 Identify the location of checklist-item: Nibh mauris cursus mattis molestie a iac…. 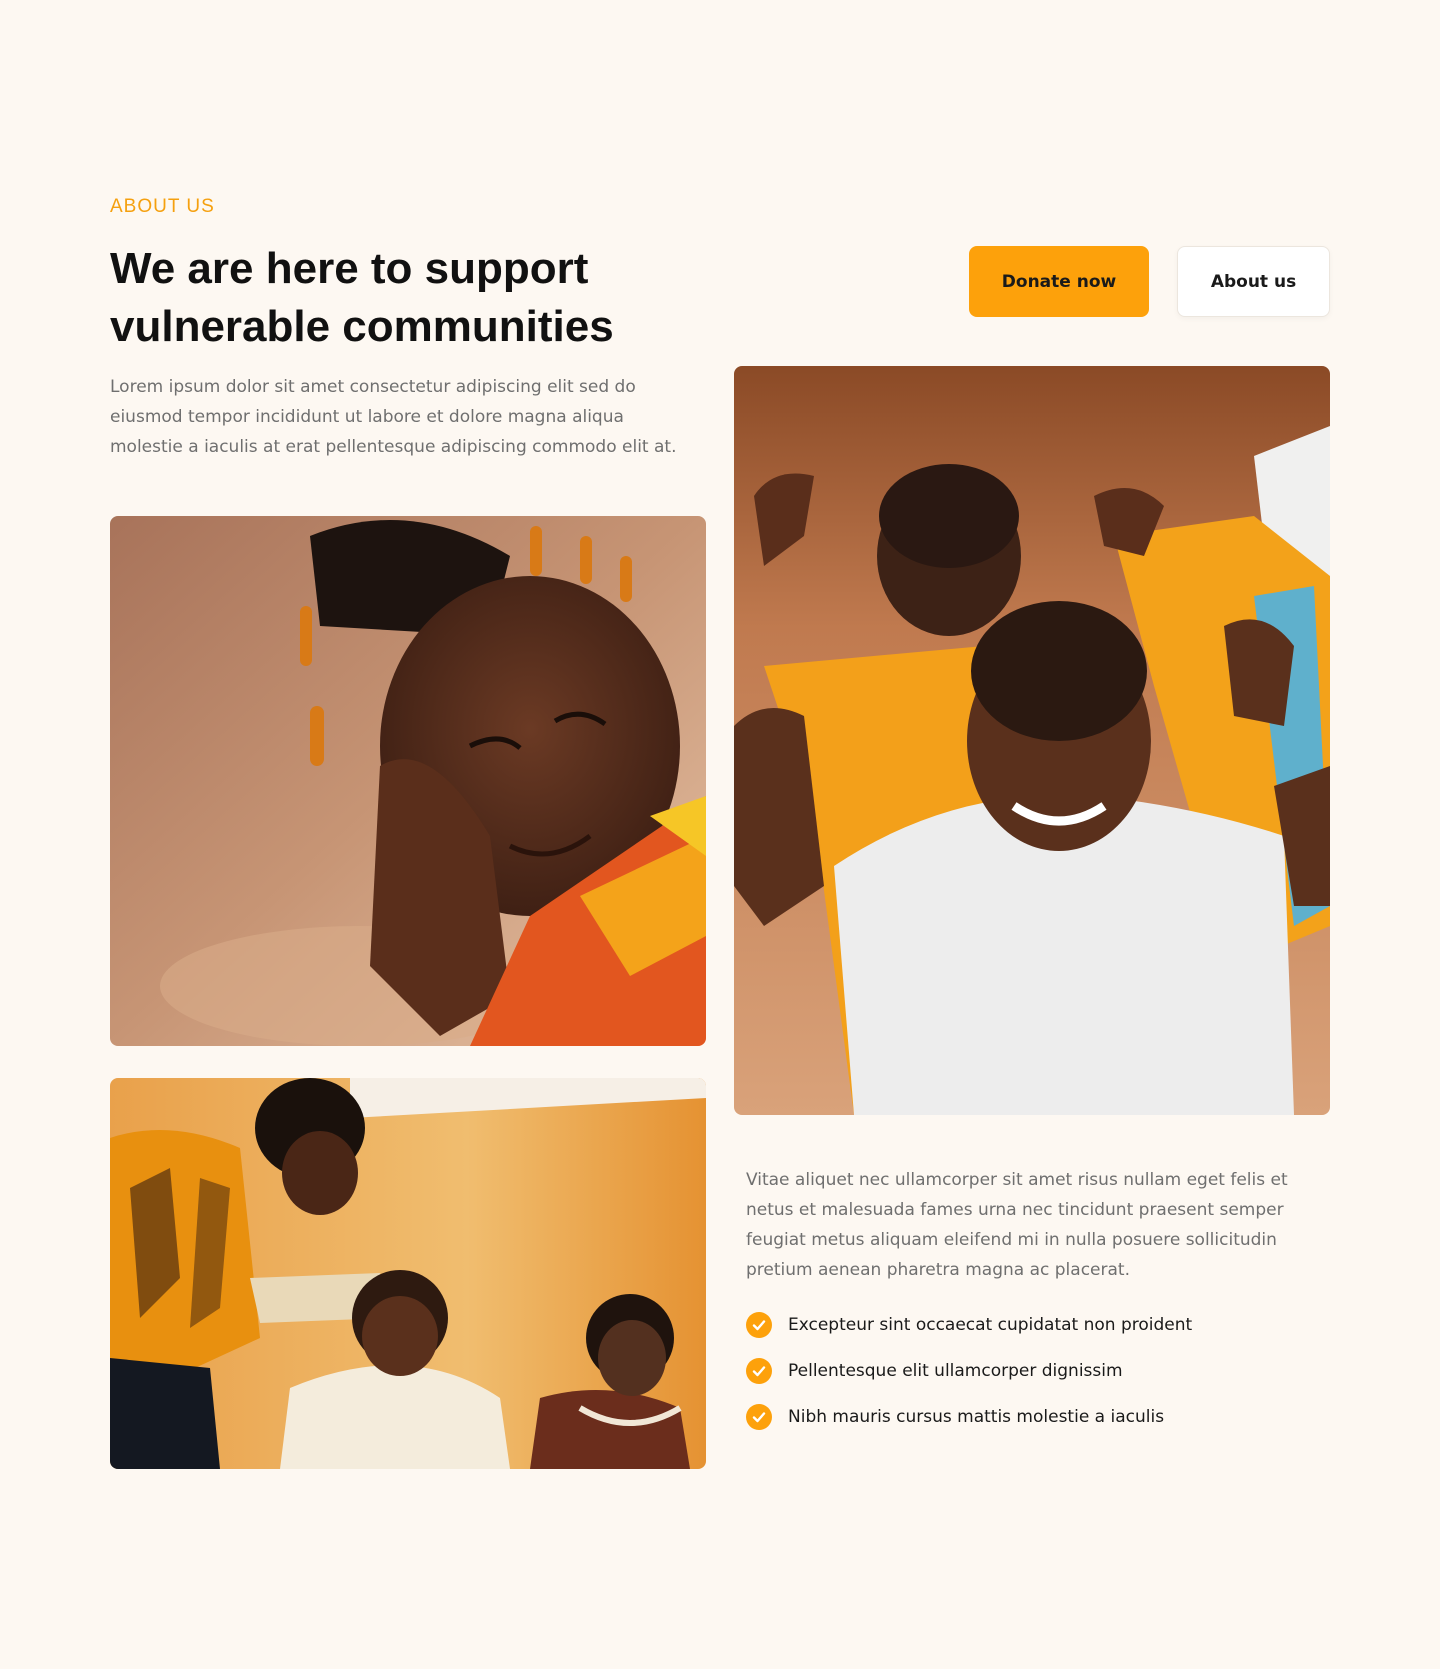
(969, 1417).